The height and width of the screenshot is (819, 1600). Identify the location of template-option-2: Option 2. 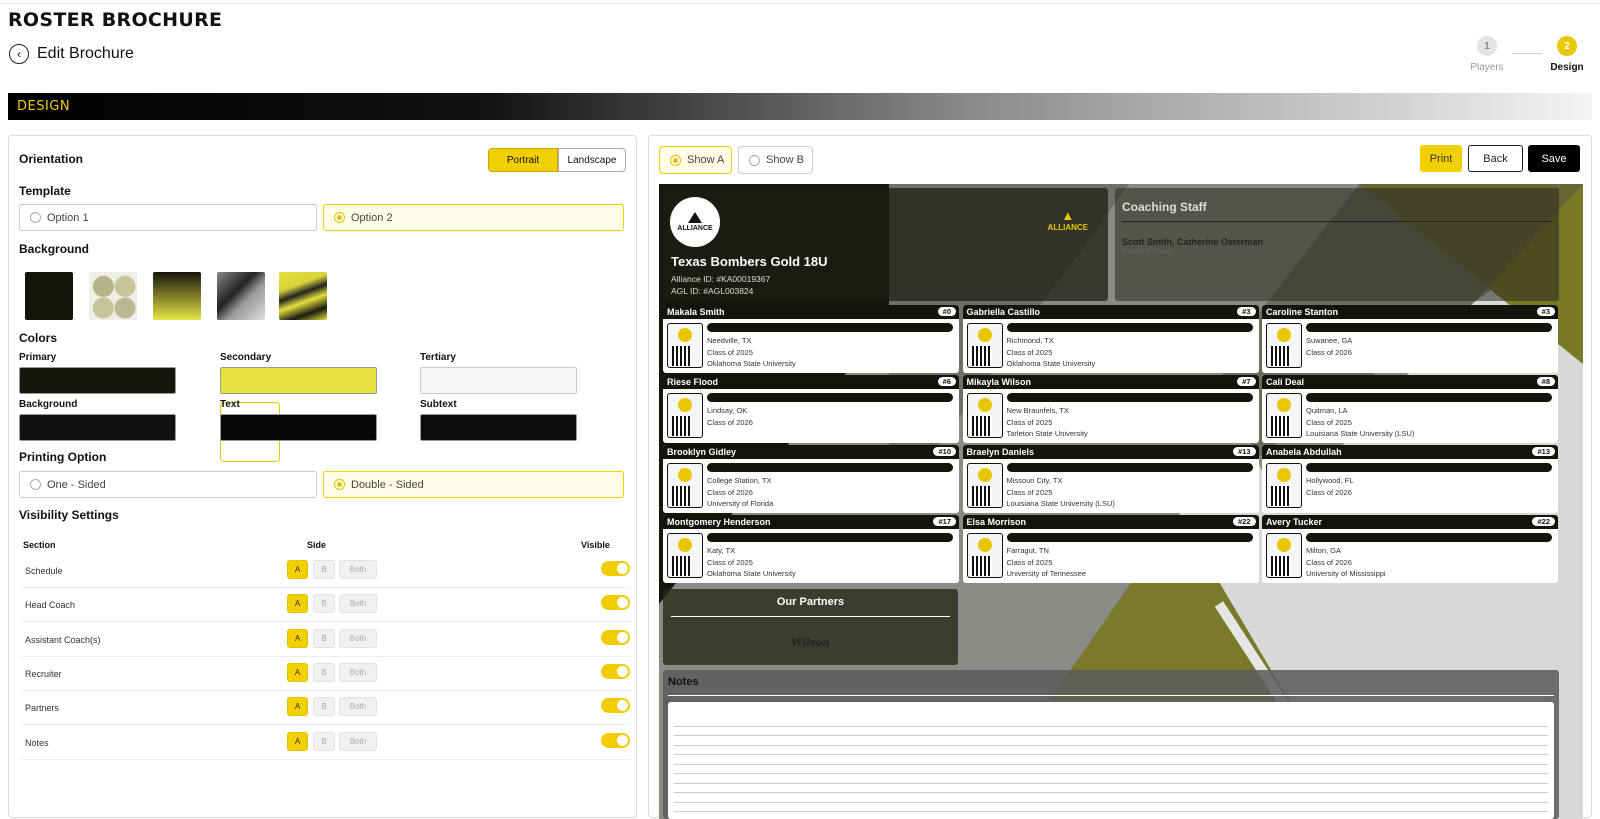
(473, 217).